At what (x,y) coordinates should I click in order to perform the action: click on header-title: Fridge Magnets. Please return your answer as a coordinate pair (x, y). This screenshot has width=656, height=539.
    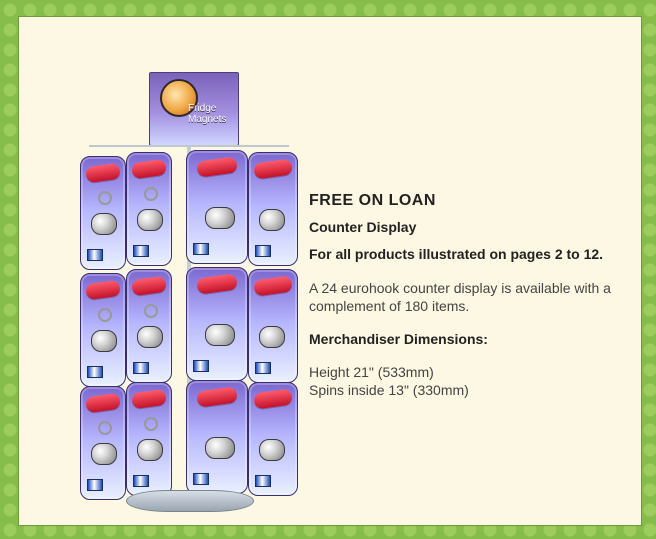
    Looking at the image, I should click on (207, 114).